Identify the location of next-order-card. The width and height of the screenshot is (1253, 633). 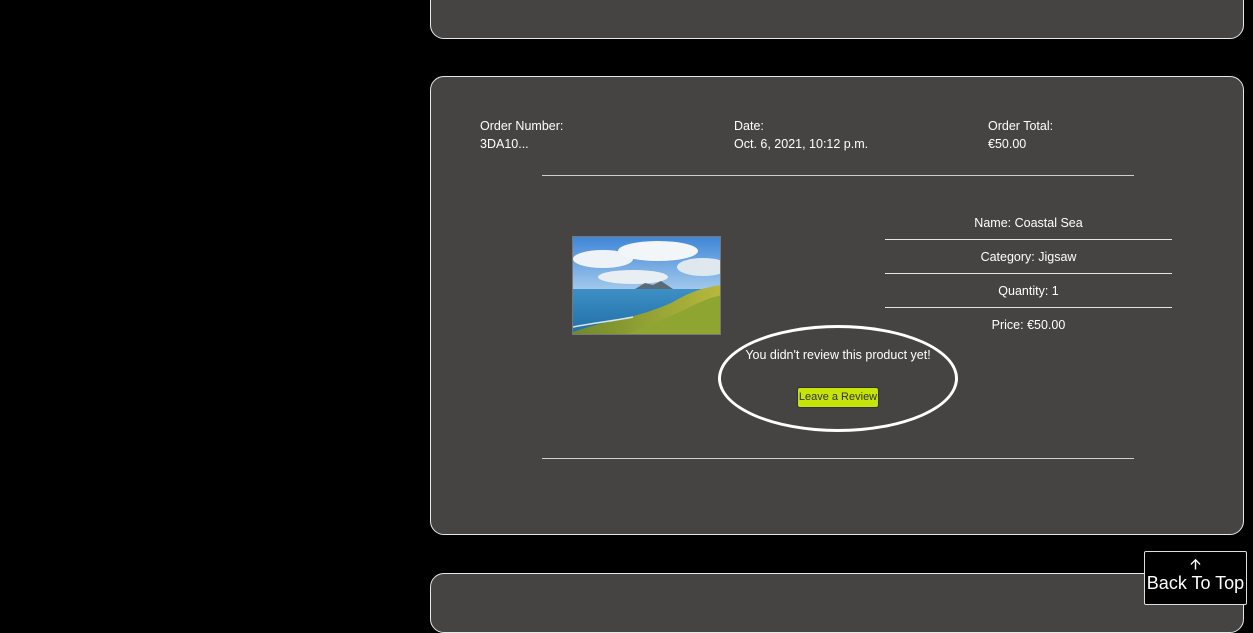
(837, 603).